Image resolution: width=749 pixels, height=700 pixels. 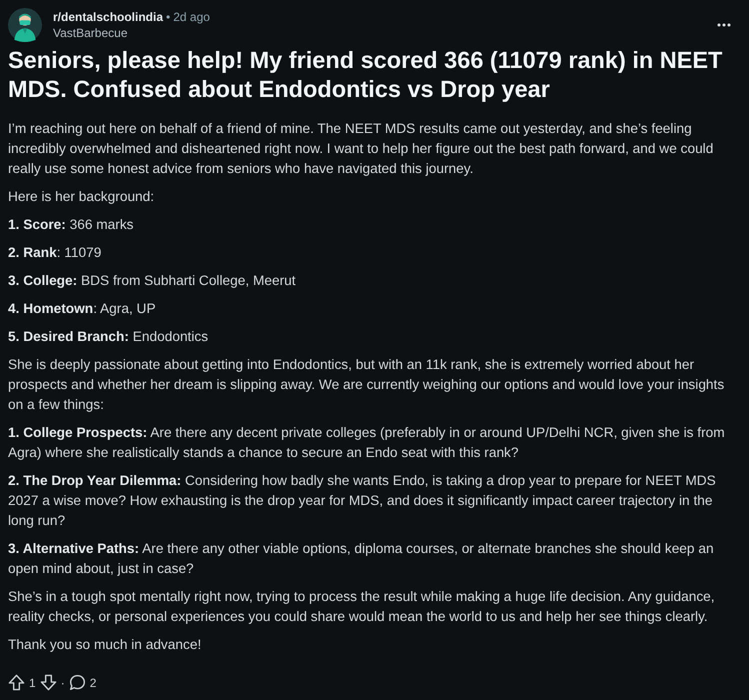 What do you see at coordinates (362, 607) in the screenshot?
I see `post-paragraph: She’s in a tough spot mentally right now, trying to process the result while making a huge life decision. Any guidance, reality checks, or personal experiences you could share would mean the world to us and help her see things clearly.` at bounding box center [362, 607].